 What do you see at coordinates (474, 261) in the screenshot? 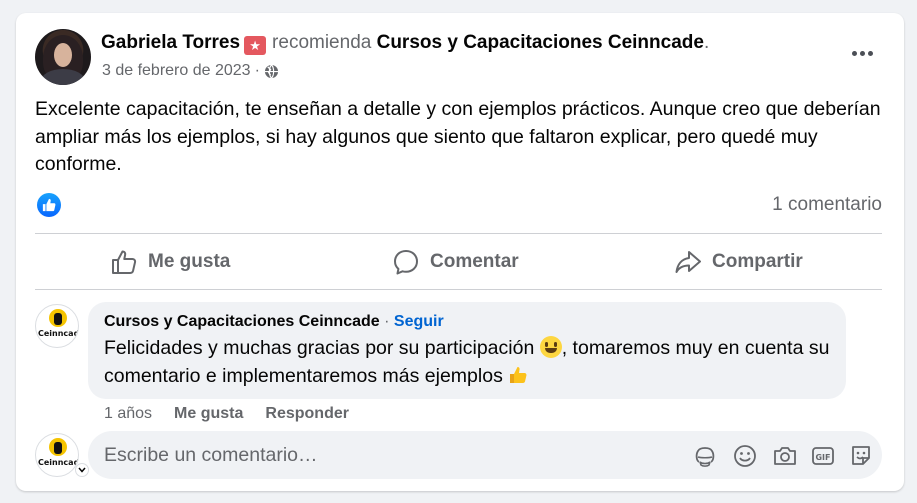
I see `comment-label: Comentar` at bounding box center [474, 261].